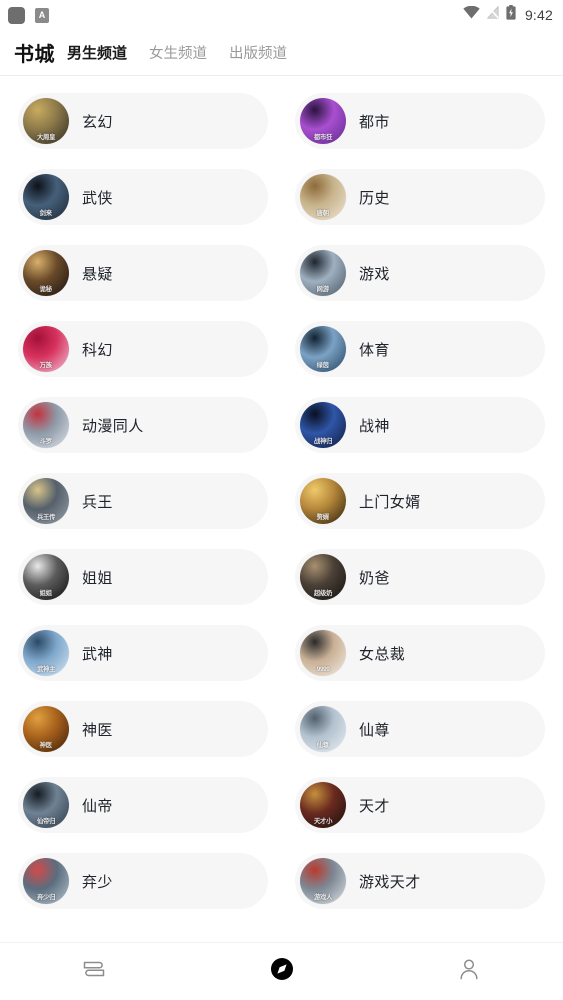  Describe the element at coordinates (374, 274) in the screenshot. I see `category-label: 游戏` at that location.